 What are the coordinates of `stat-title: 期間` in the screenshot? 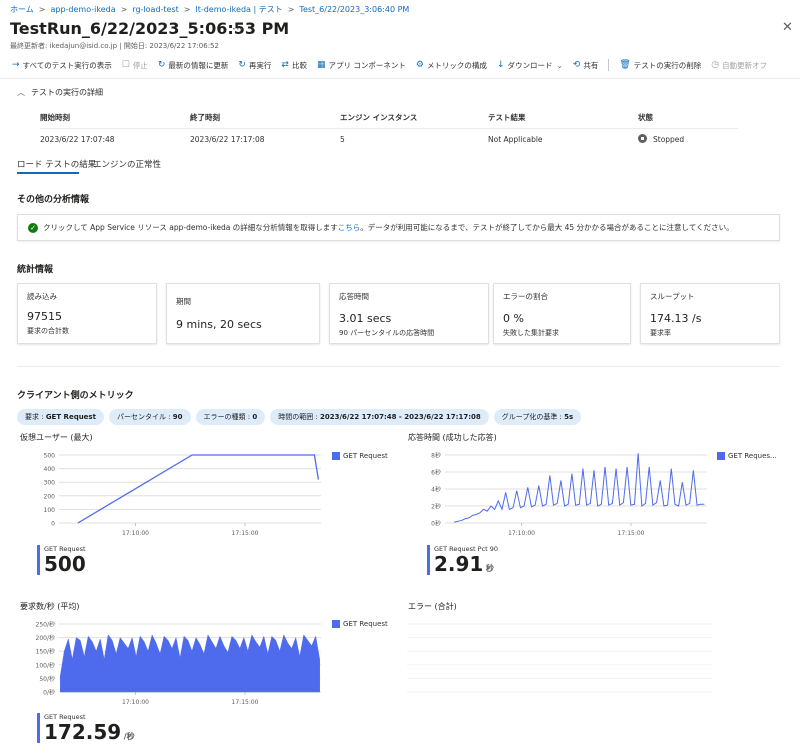 It's located at (183, 301).